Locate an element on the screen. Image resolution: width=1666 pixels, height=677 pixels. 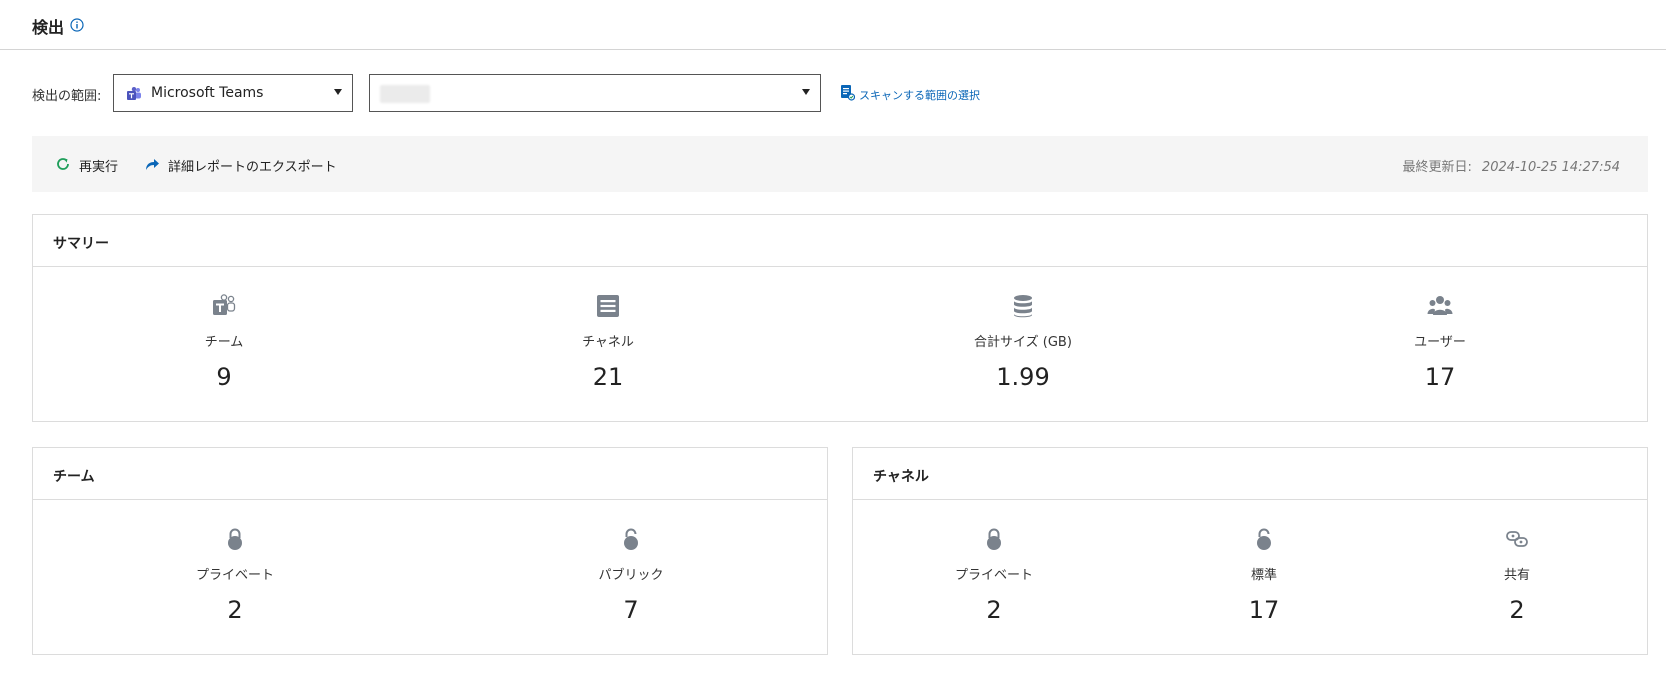
microsoft-teams-icon is located at coordinates (134, 93).